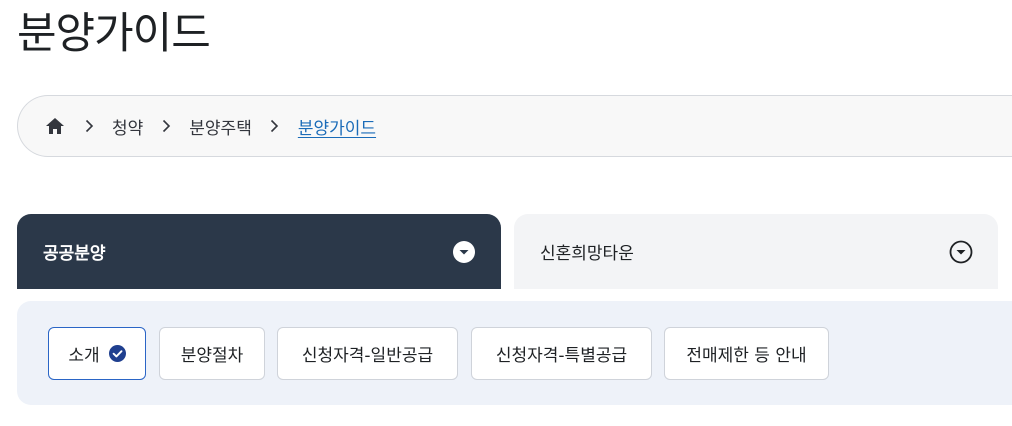  Describe the element at coordinates (55, 126) in the screenshot. I see `home-icon` at that location.